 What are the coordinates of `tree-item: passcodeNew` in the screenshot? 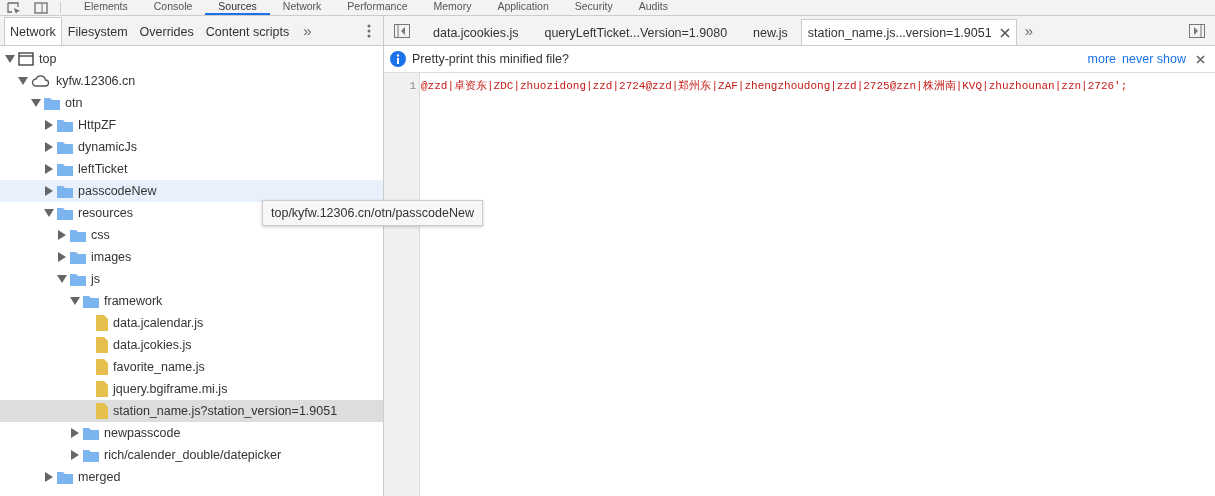 It's located at (191, 191).